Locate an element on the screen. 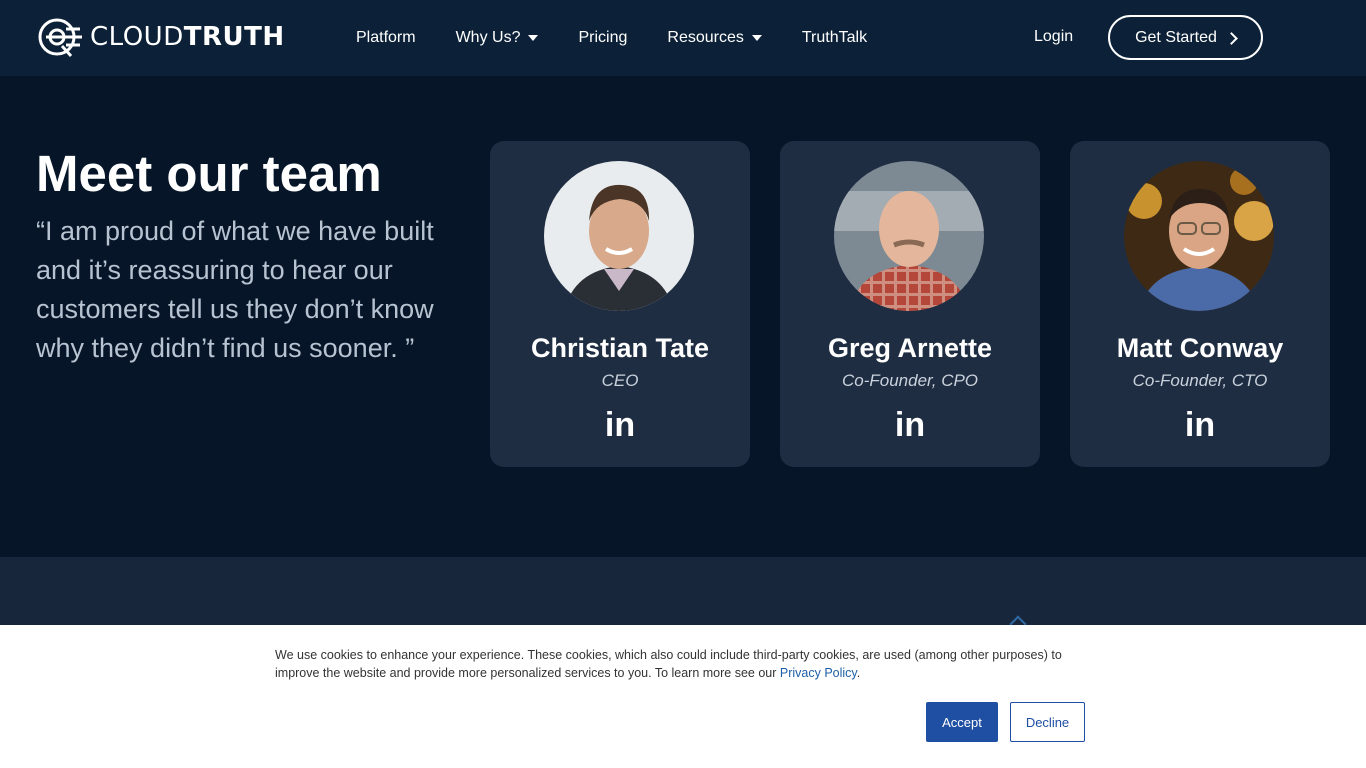 The image size is (1366, 768). nav-resources: Resources is located at coordinates (714, 38).